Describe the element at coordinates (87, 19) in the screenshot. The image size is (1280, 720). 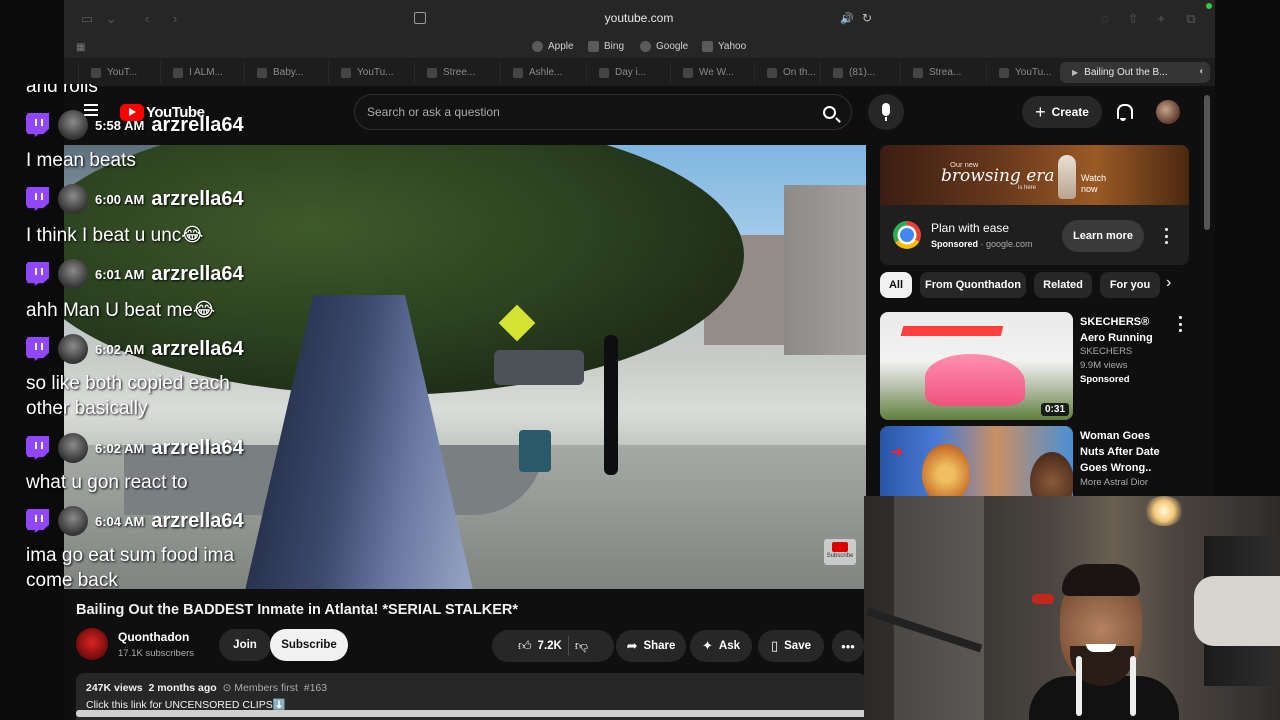
I see `sidebar-toggle-icon: ▭` at that location.